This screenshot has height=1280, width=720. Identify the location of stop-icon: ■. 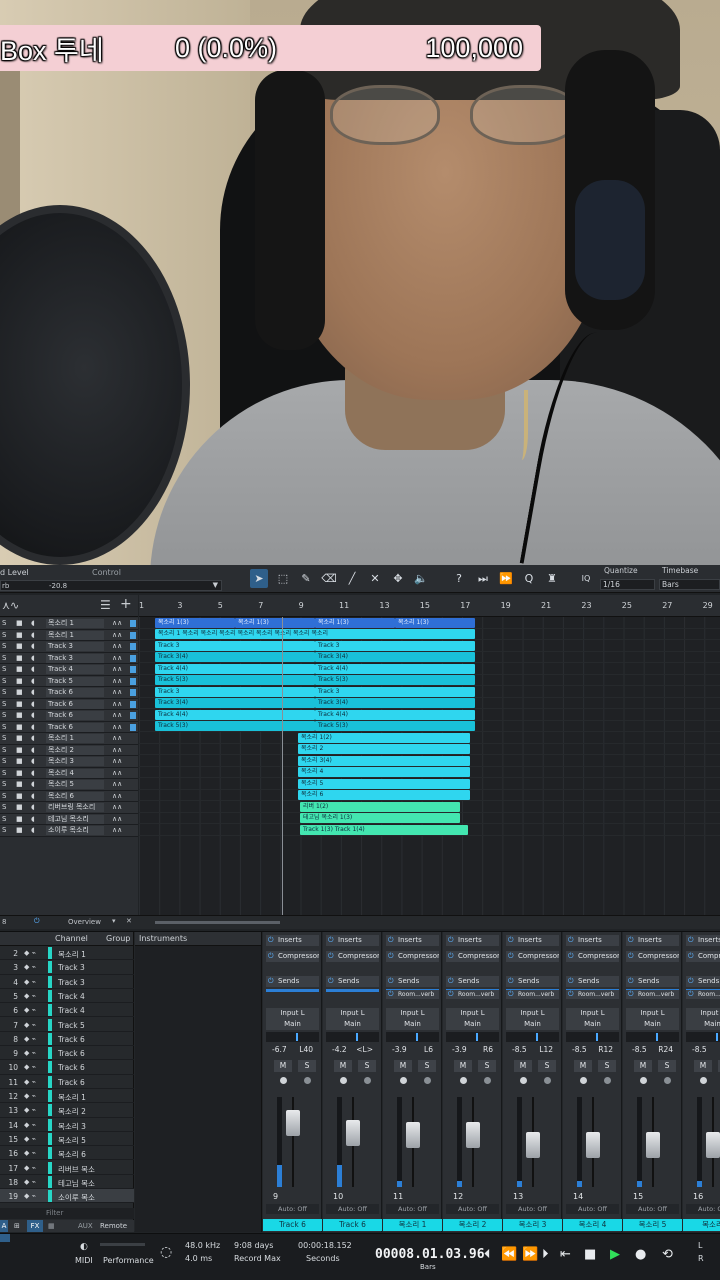
(590, 1254).